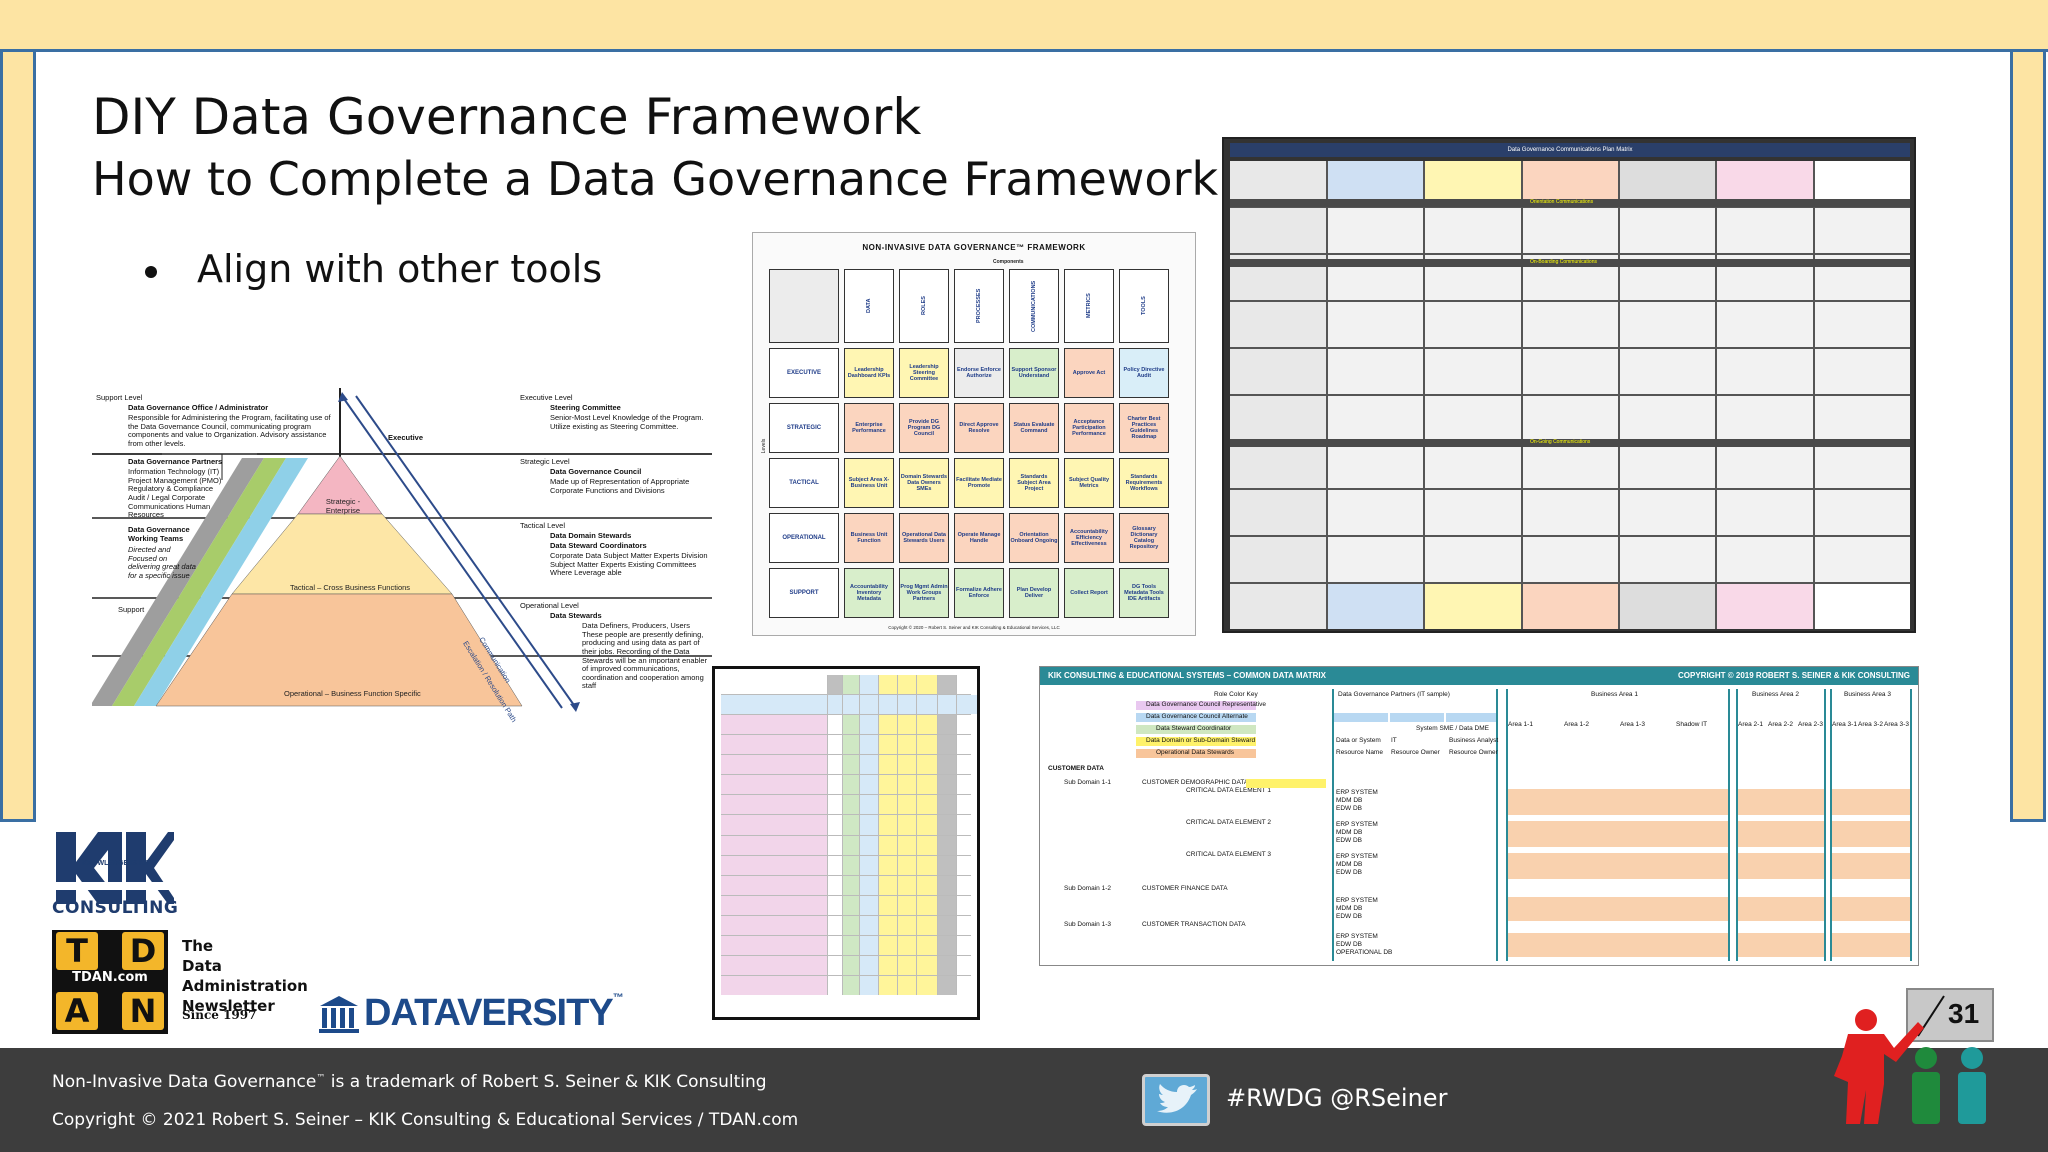 Image resolution: width=2048 pixels, height=1152 pixels. Describe the element at coordinates (1034, 483) in the screenshot. I see `nidg-cell: Standards Subject Area Project` at that location.